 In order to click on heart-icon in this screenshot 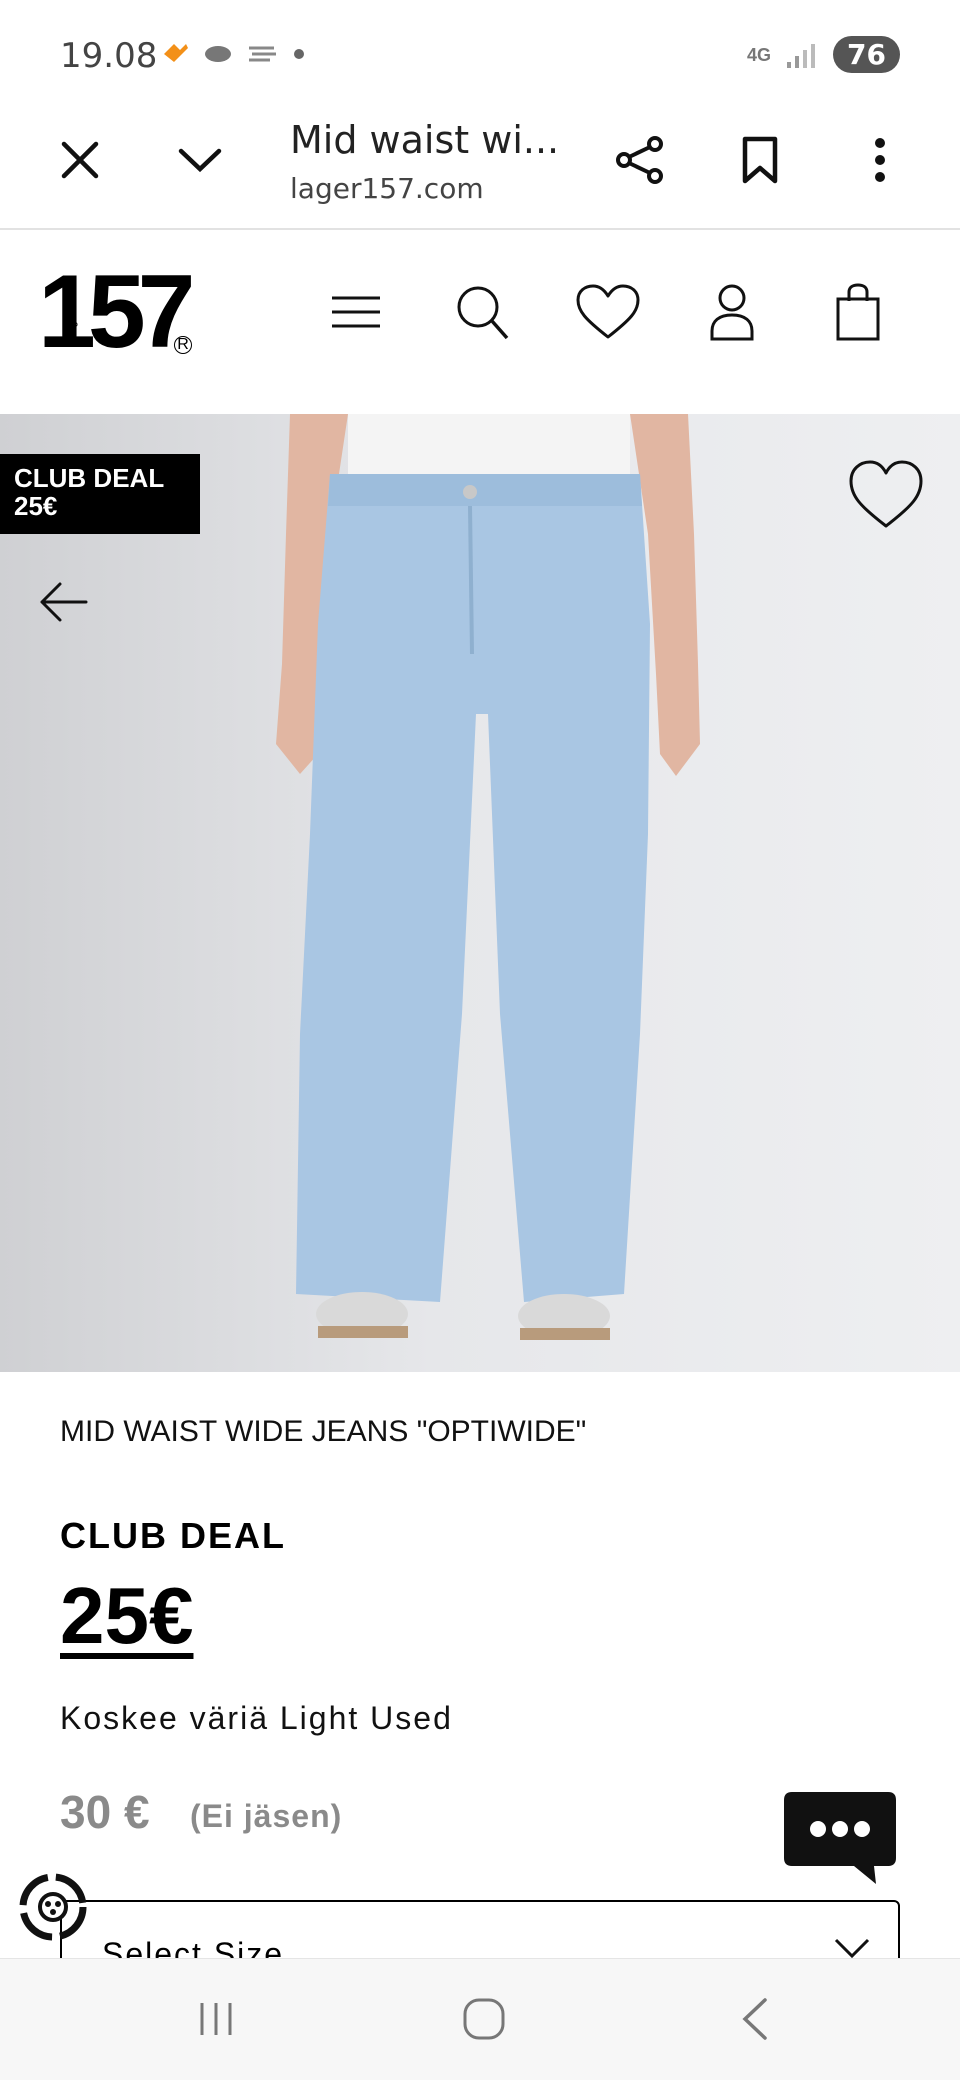, I will do `click(608, 311)`.